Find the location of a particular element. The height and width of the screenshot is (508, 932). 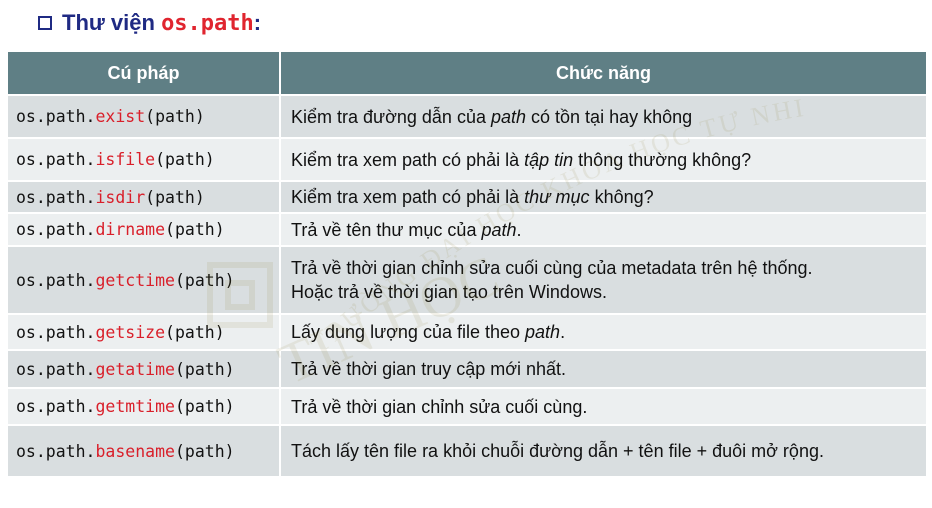

header-function: Chức năng is located at coordinates (603, 73).